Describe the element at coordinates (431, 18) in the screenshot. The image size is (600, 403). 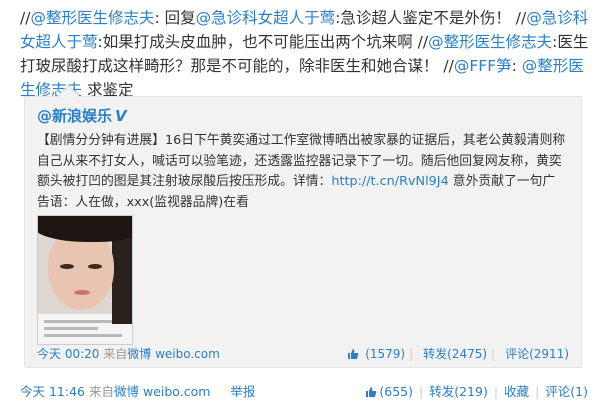
I see `post-text-part: :急诊超人鉴定不是外伤！ //` at that location.